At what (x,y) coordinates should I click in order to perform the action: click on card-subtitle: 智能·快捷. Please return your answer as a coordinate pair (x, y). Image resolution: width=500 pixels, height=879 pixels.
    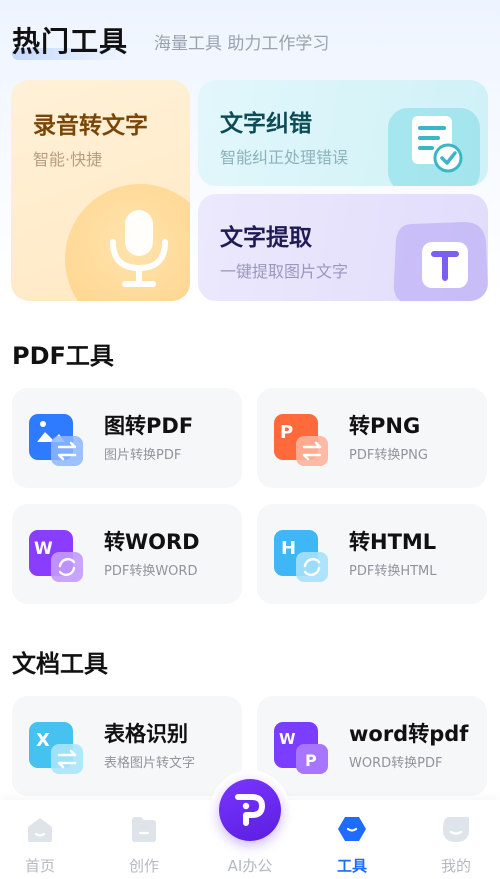
    Looking at the image, I should click on (68, 159).